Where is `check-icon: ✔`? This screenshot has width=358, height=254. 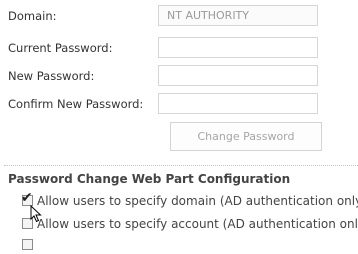 check-icon: ✔ is located at coordinates (27, 198).